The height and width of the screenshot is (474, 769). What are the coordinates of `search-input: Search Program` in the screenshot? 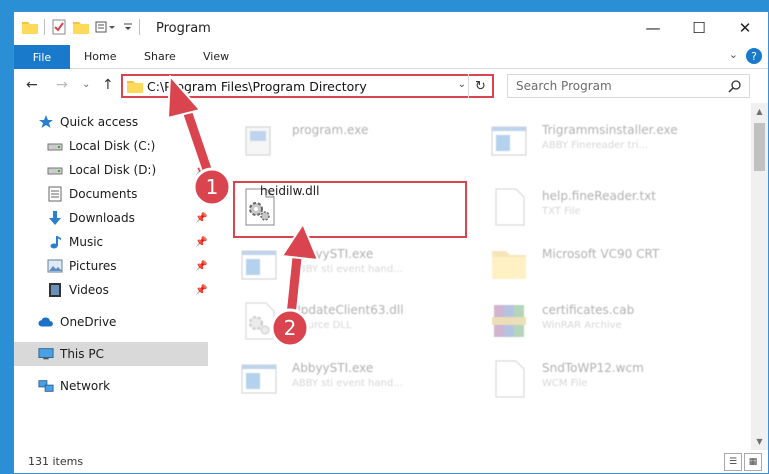 It's located at (564, 86).